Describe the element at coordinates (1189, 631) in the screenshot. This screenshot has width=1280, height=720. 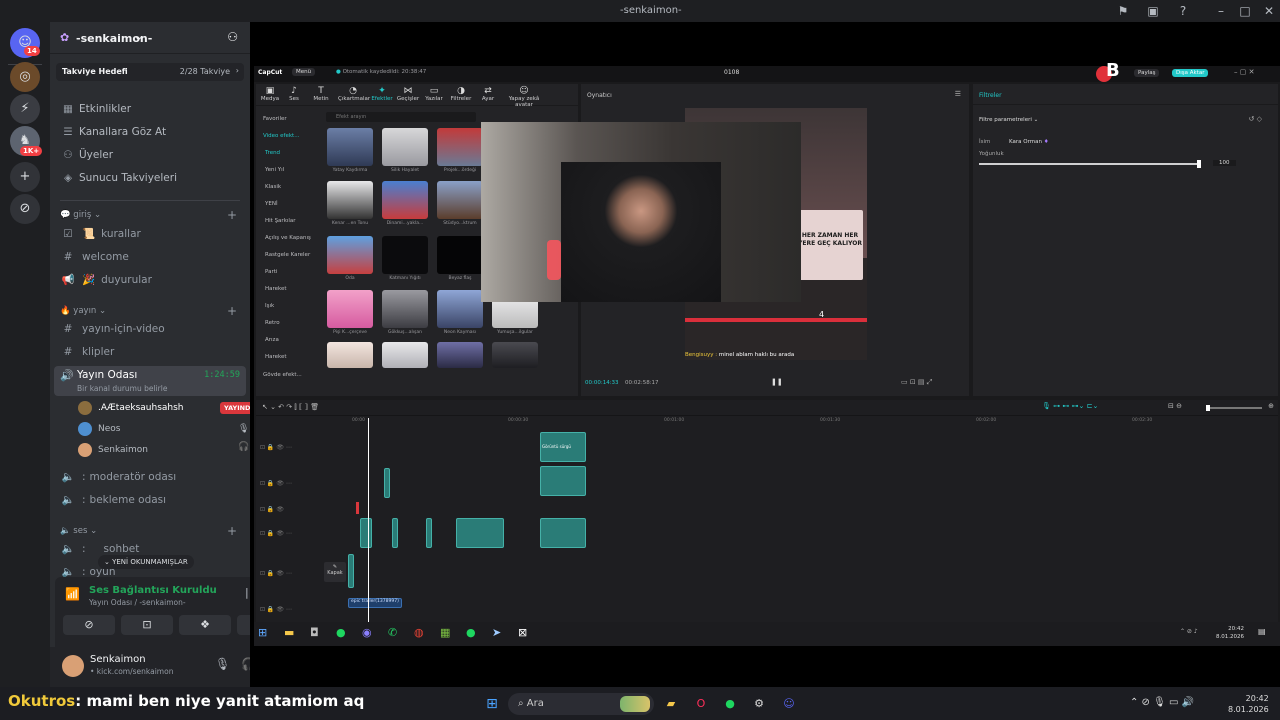
I see `tray-icons: ⌃ ⊘ ♪` at that location.